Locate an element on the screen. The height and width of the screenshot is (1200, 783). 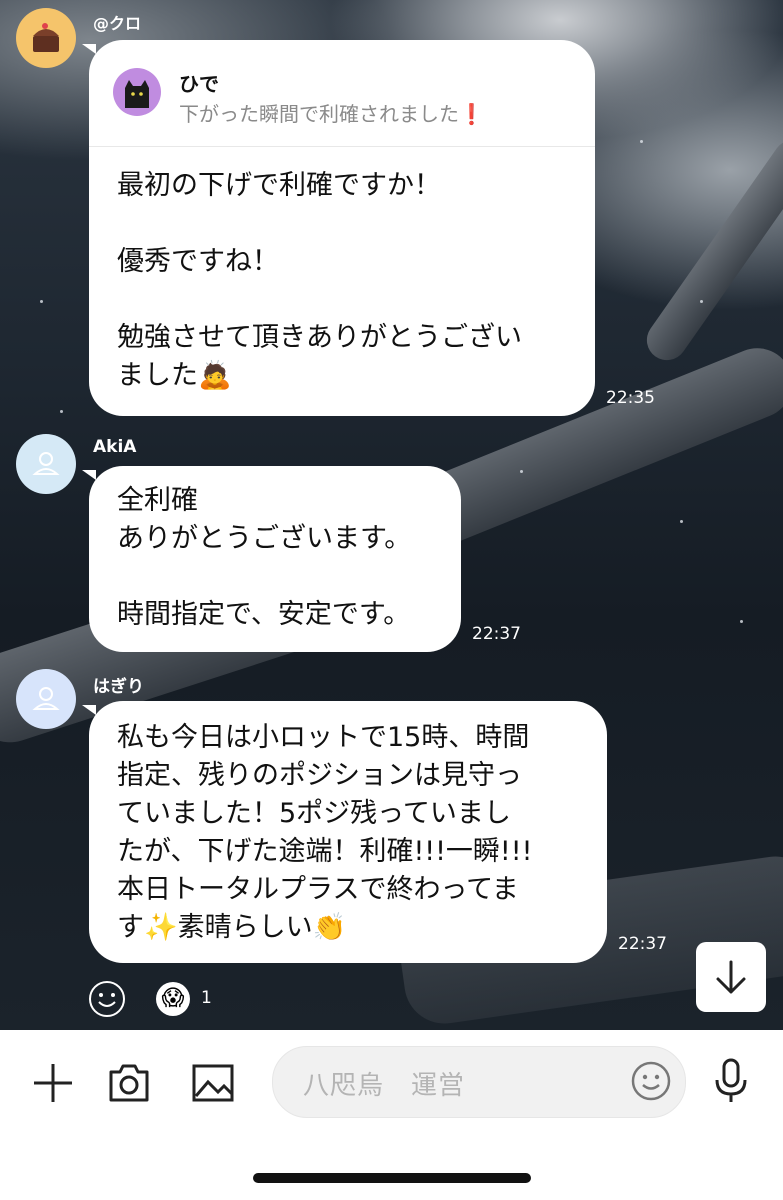
avatar-hagiri is located at coordinates (46, 699).